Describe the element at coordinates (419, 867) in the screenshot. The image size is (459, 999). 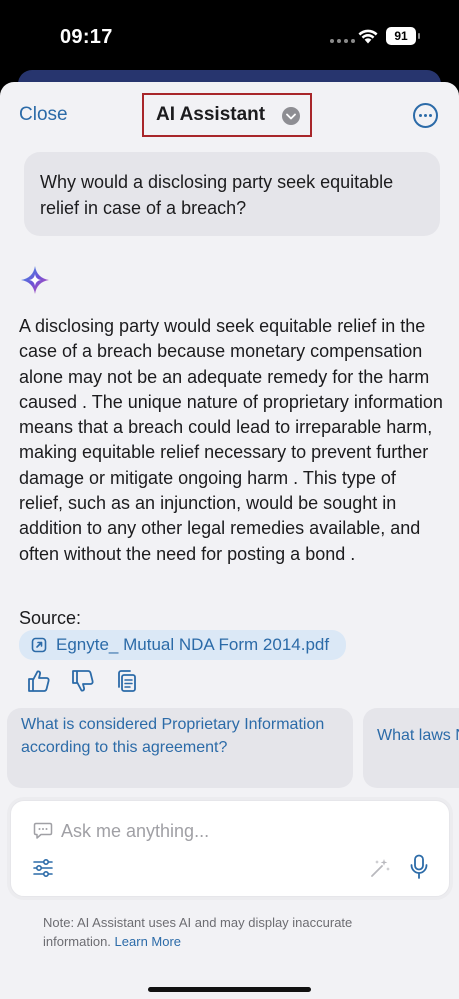
I see `microphone-icon` at that location.